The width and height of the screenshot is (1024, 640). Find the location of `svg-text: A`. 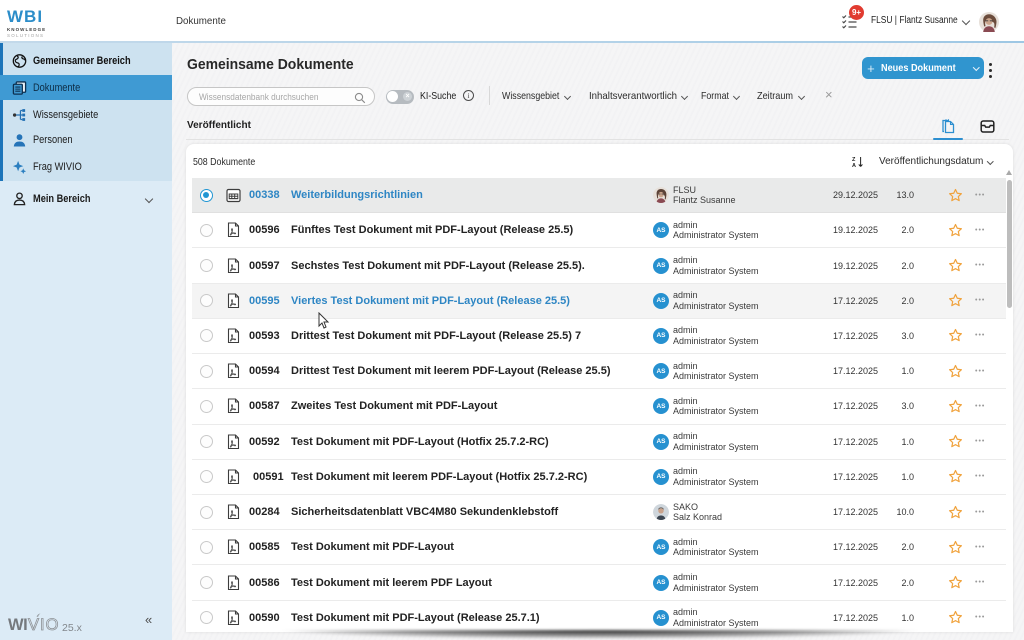

svg-text: A is located at coordinates (854, 165).